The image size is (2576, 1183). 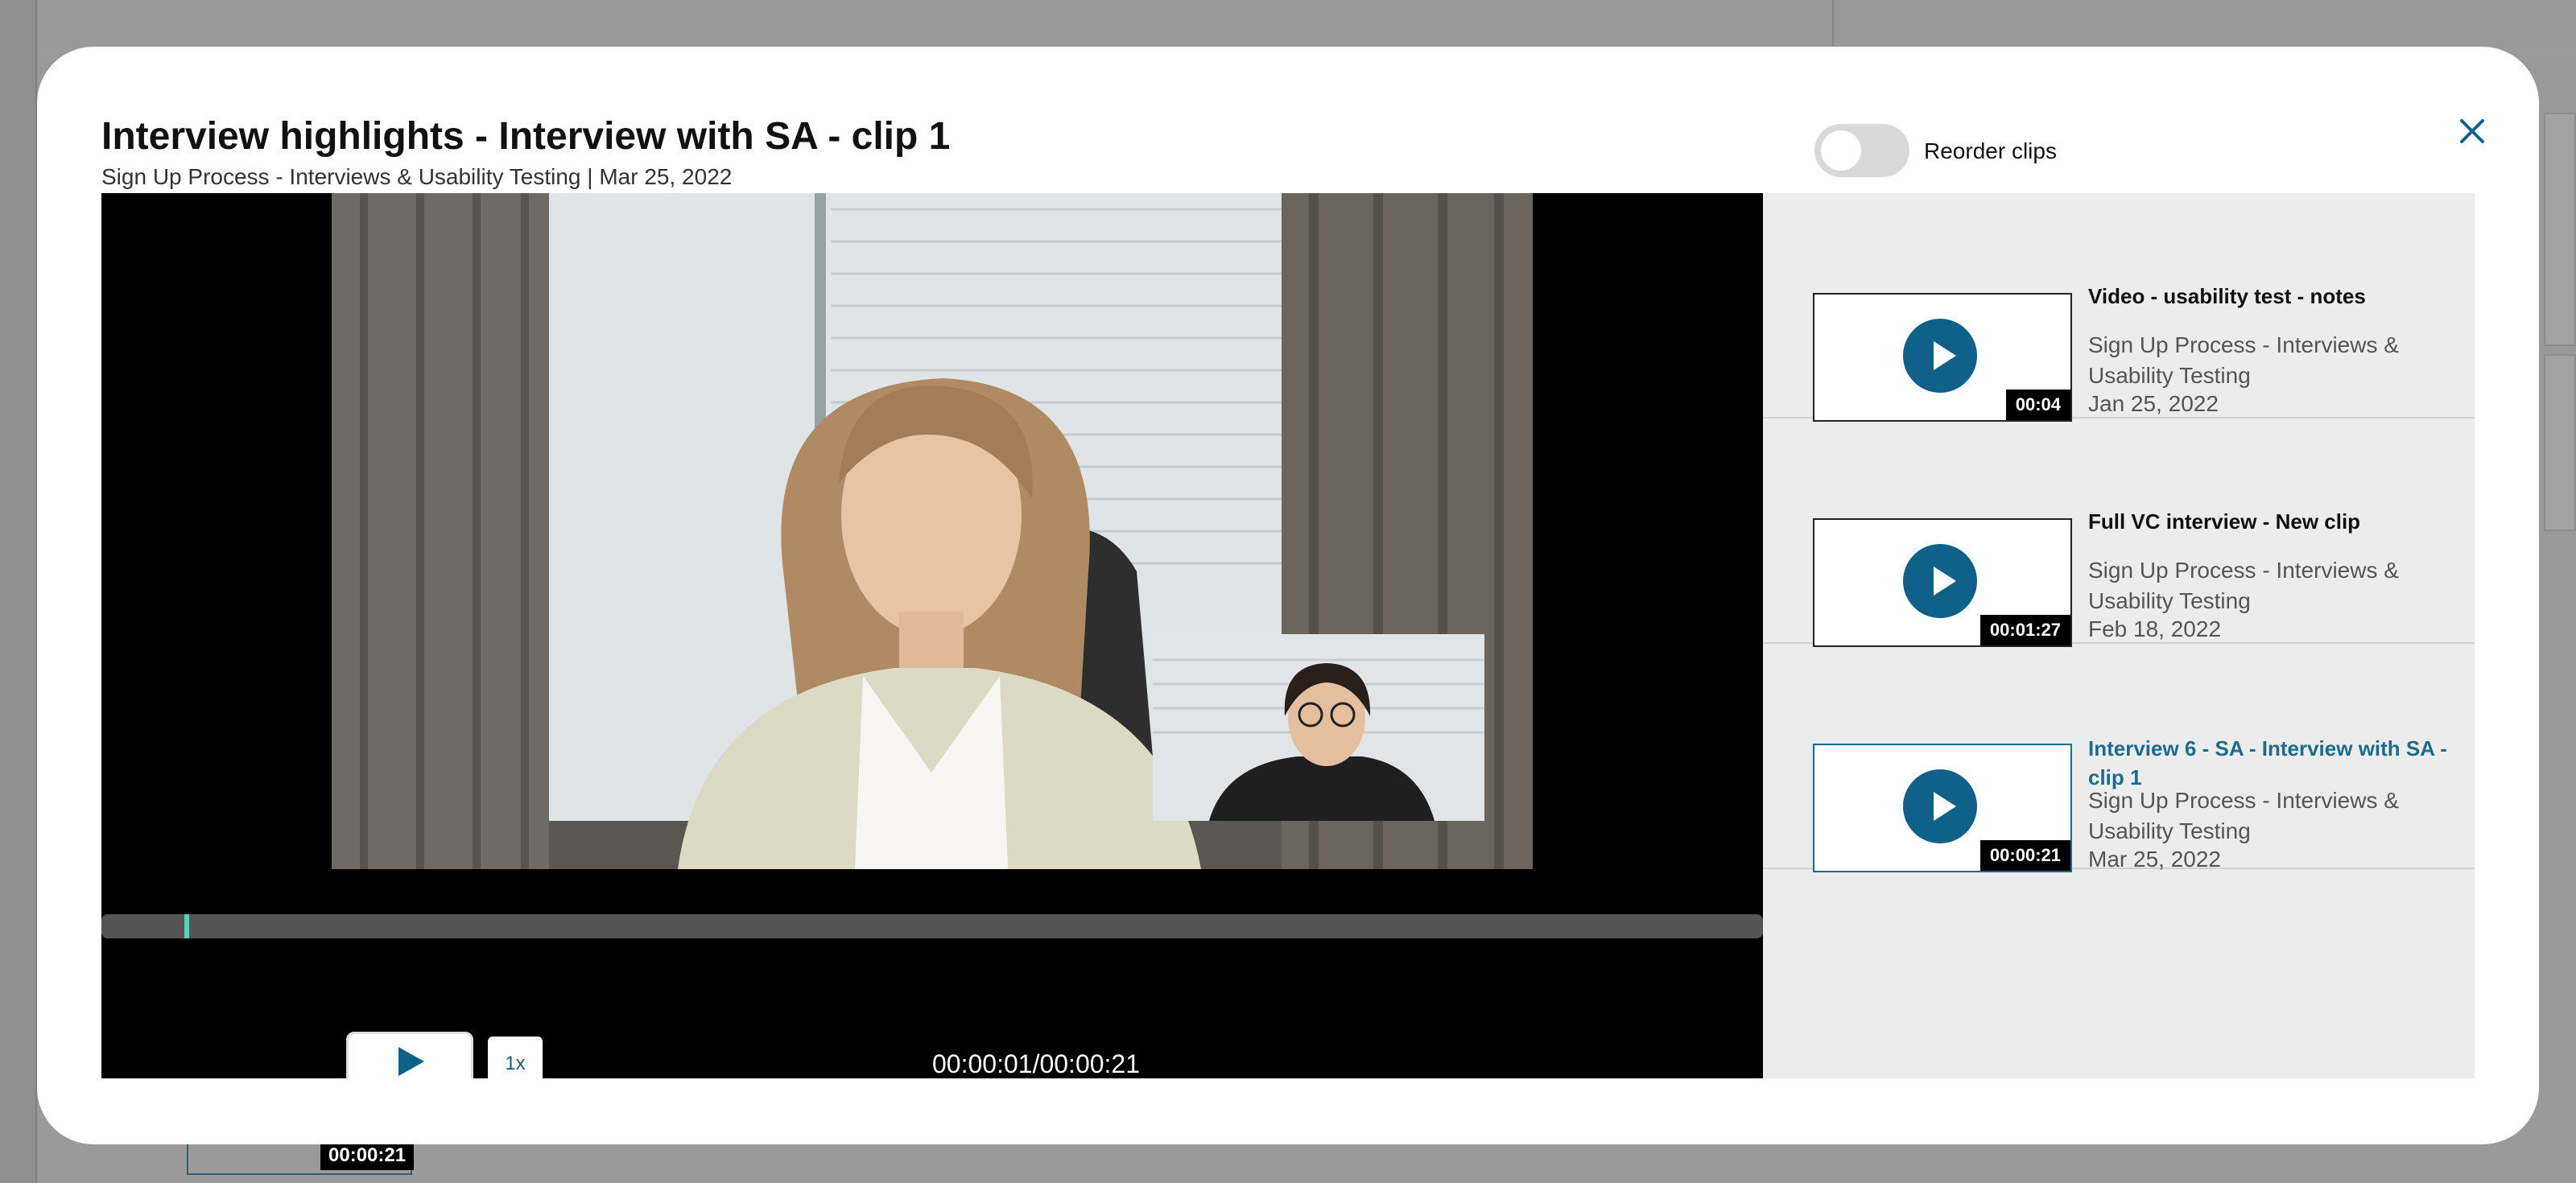 I want to click on background-clip-duration: 00:00:21, so click(x=367, y=1155).